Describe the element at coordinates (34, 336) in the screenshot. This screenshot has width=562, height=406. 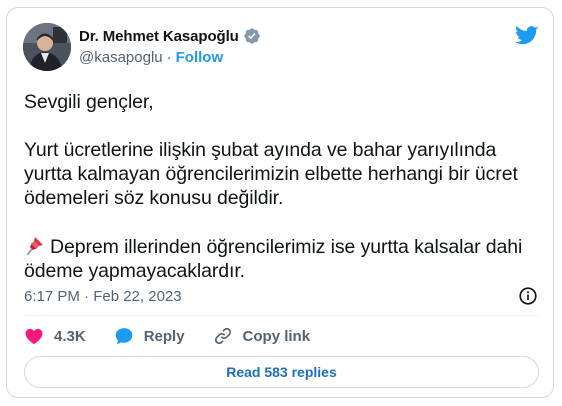
I see `heart-icon` at that location.